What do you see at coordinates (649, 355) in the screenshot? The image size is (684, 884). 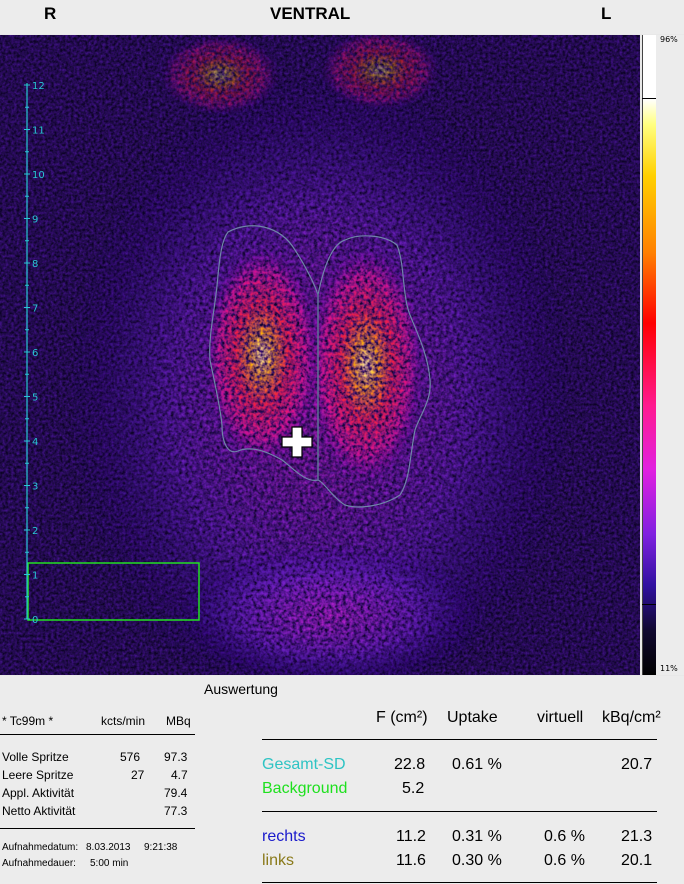 I see `color-scale-bar` at bounding box center [649, 355].